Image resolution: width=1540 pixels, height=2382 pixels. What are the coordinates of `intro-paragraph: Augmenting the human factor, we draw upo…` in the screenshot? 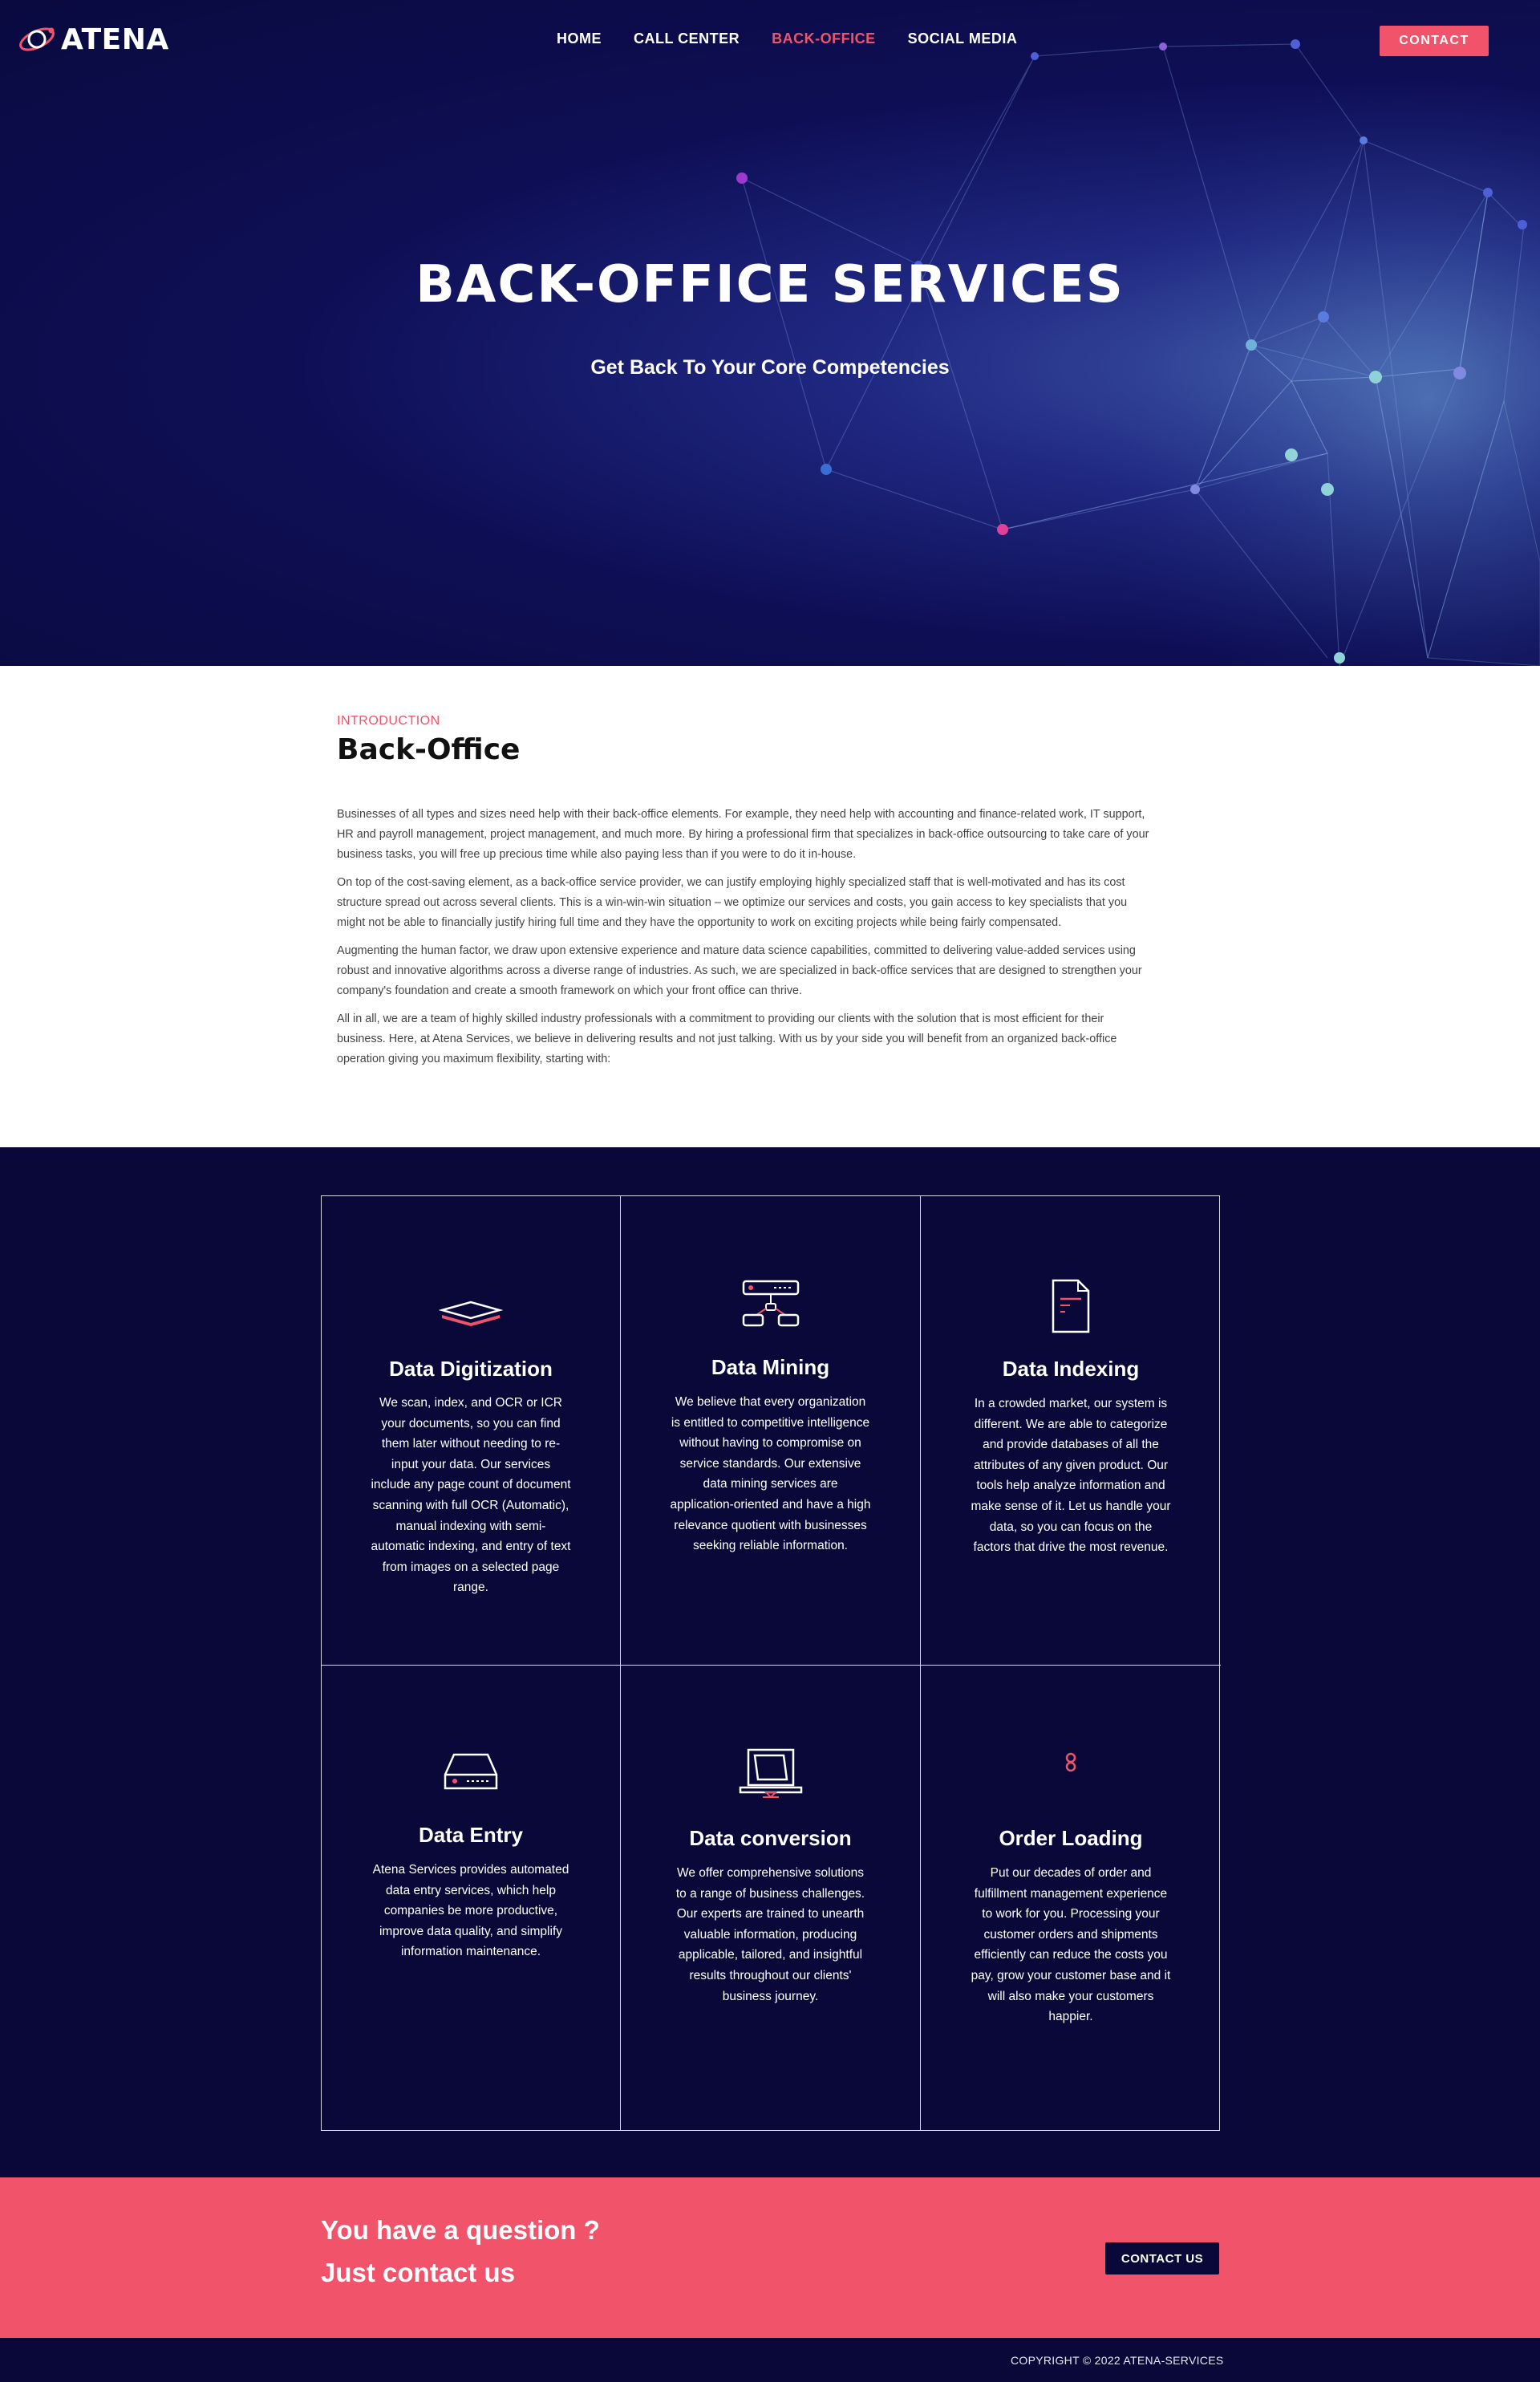 It's located at (739, 971).